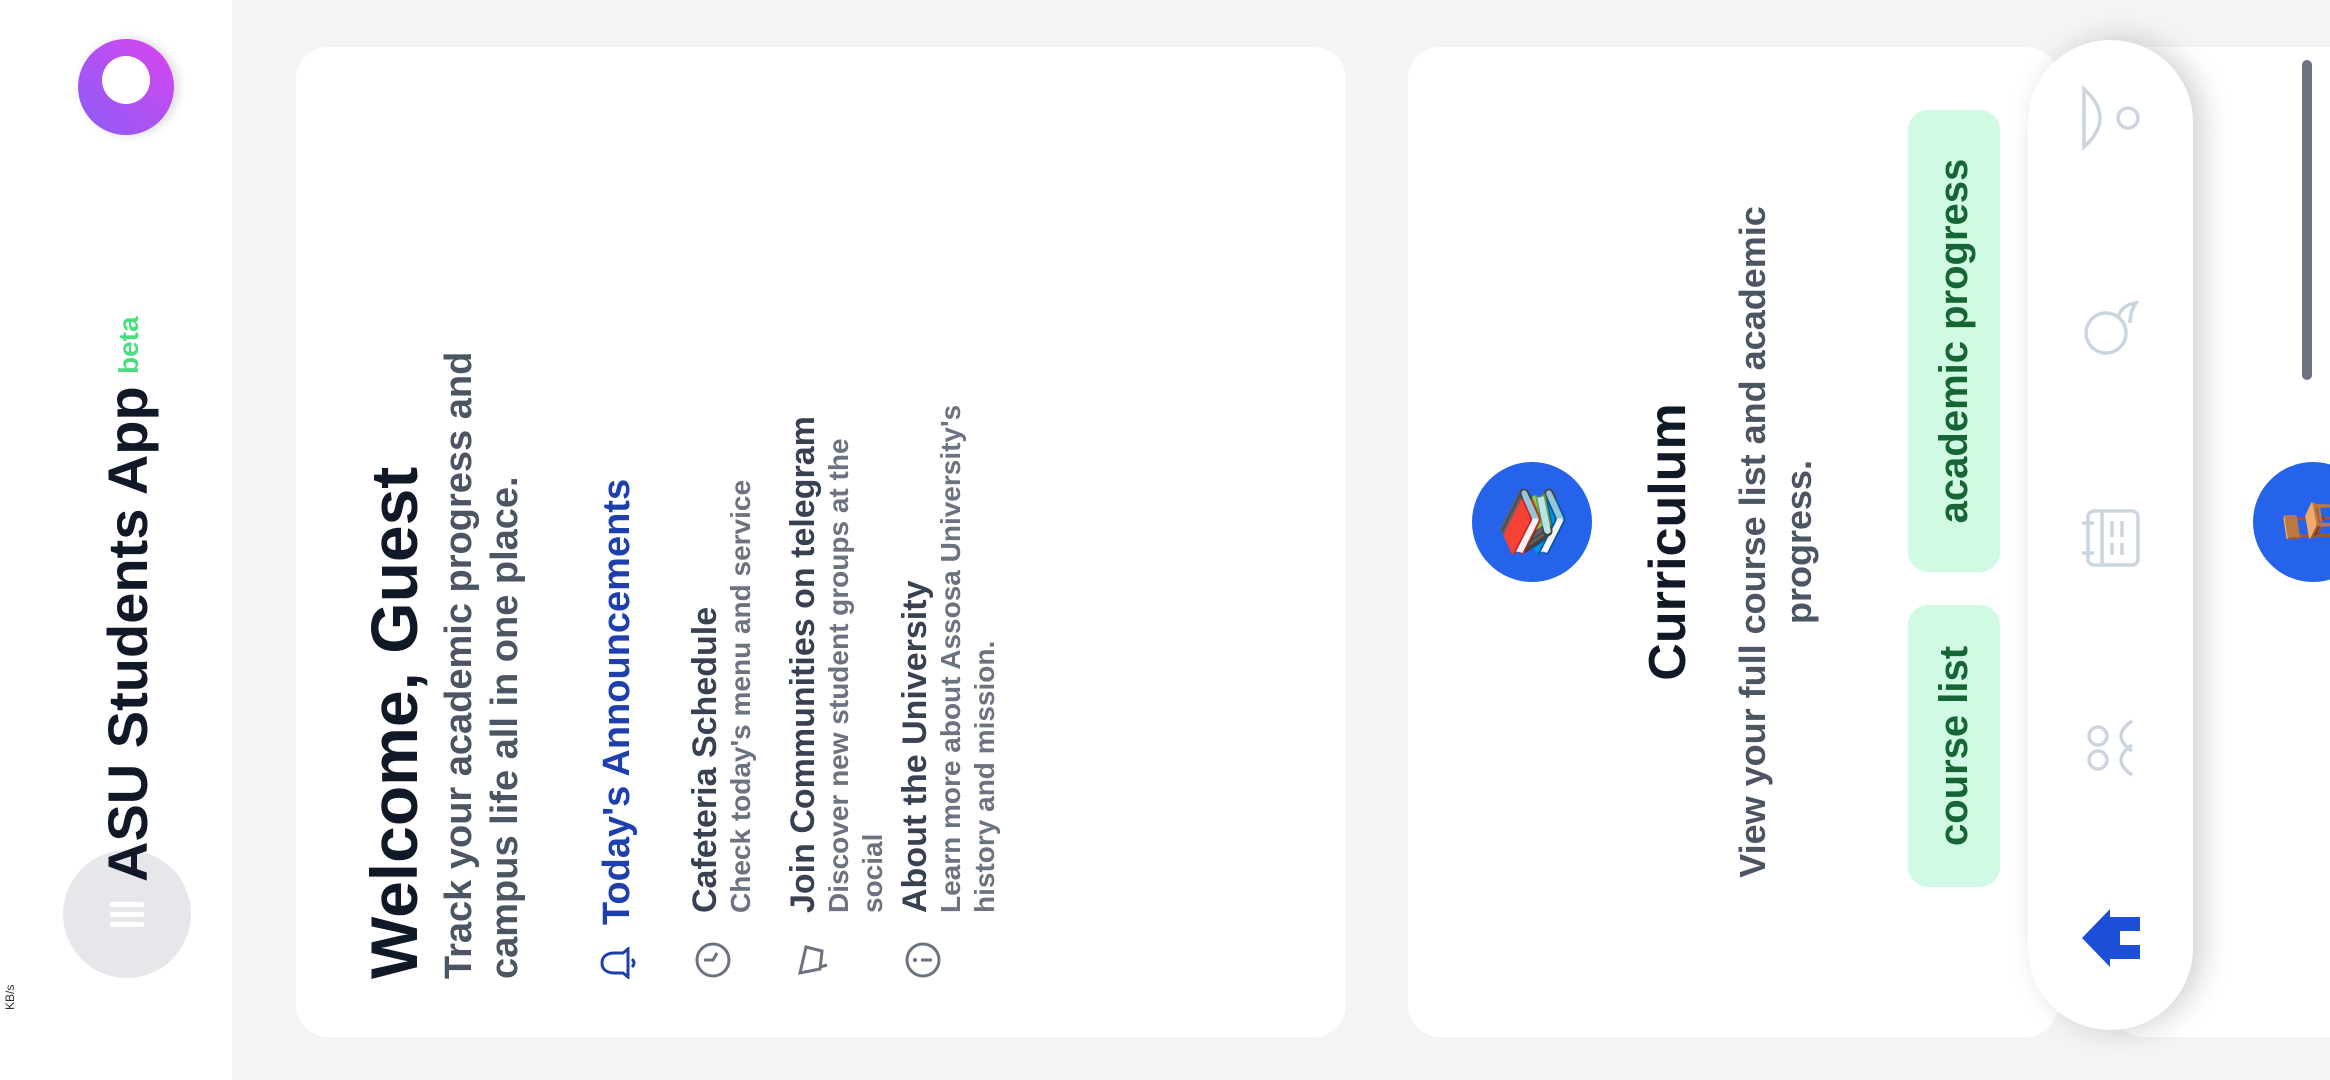 The height and width of the screenshot is (1080, 2330). I want to click on announcement-desc: Check today's menu and service, so click(740, 696).